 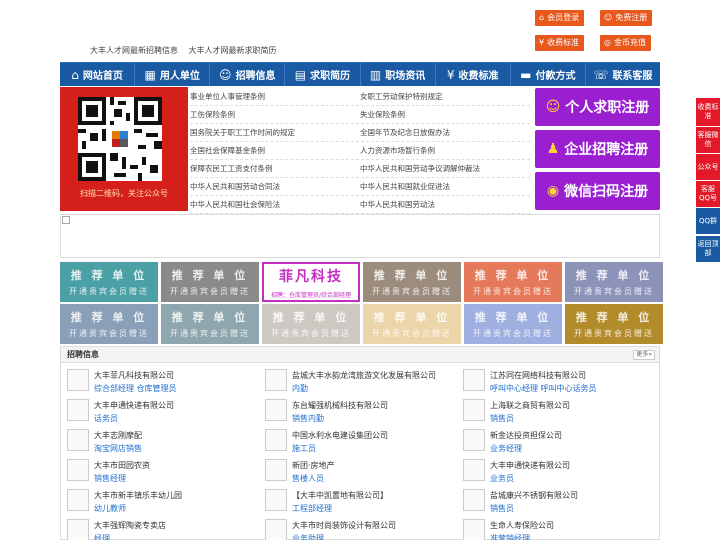 I want to click on side-fee-button: 收费标准, so click(x=708, y=112).